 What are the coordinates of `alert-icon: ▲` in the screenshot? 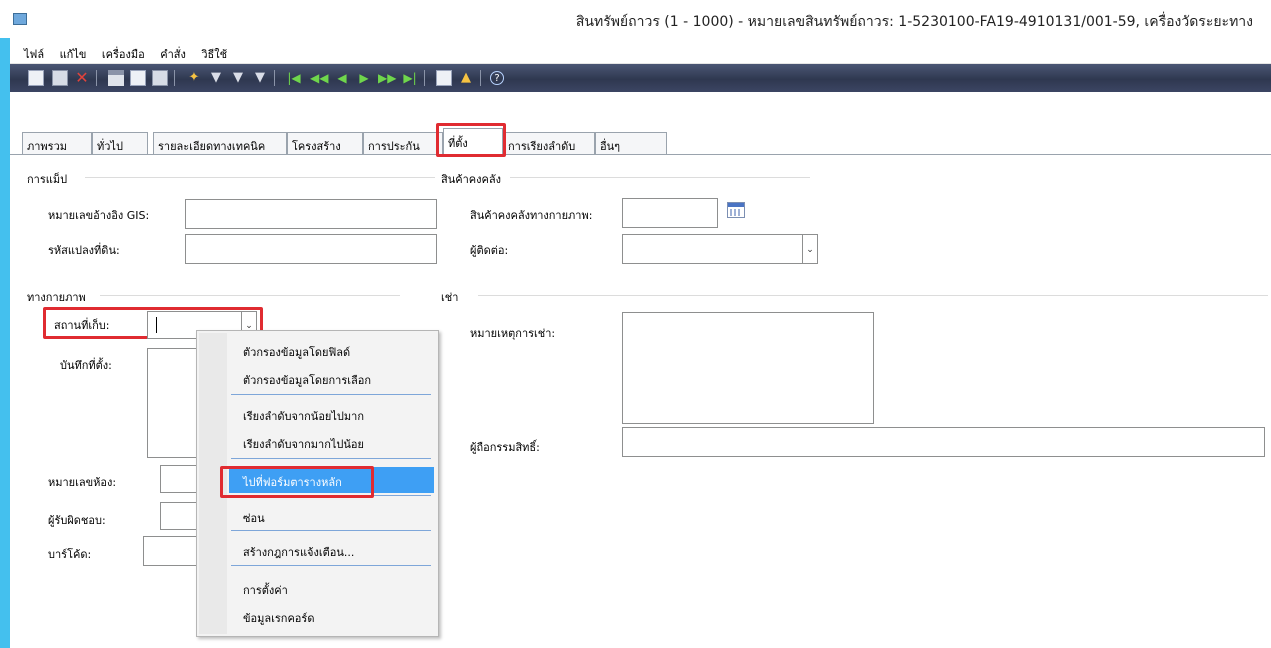 It's located at (466, 78).